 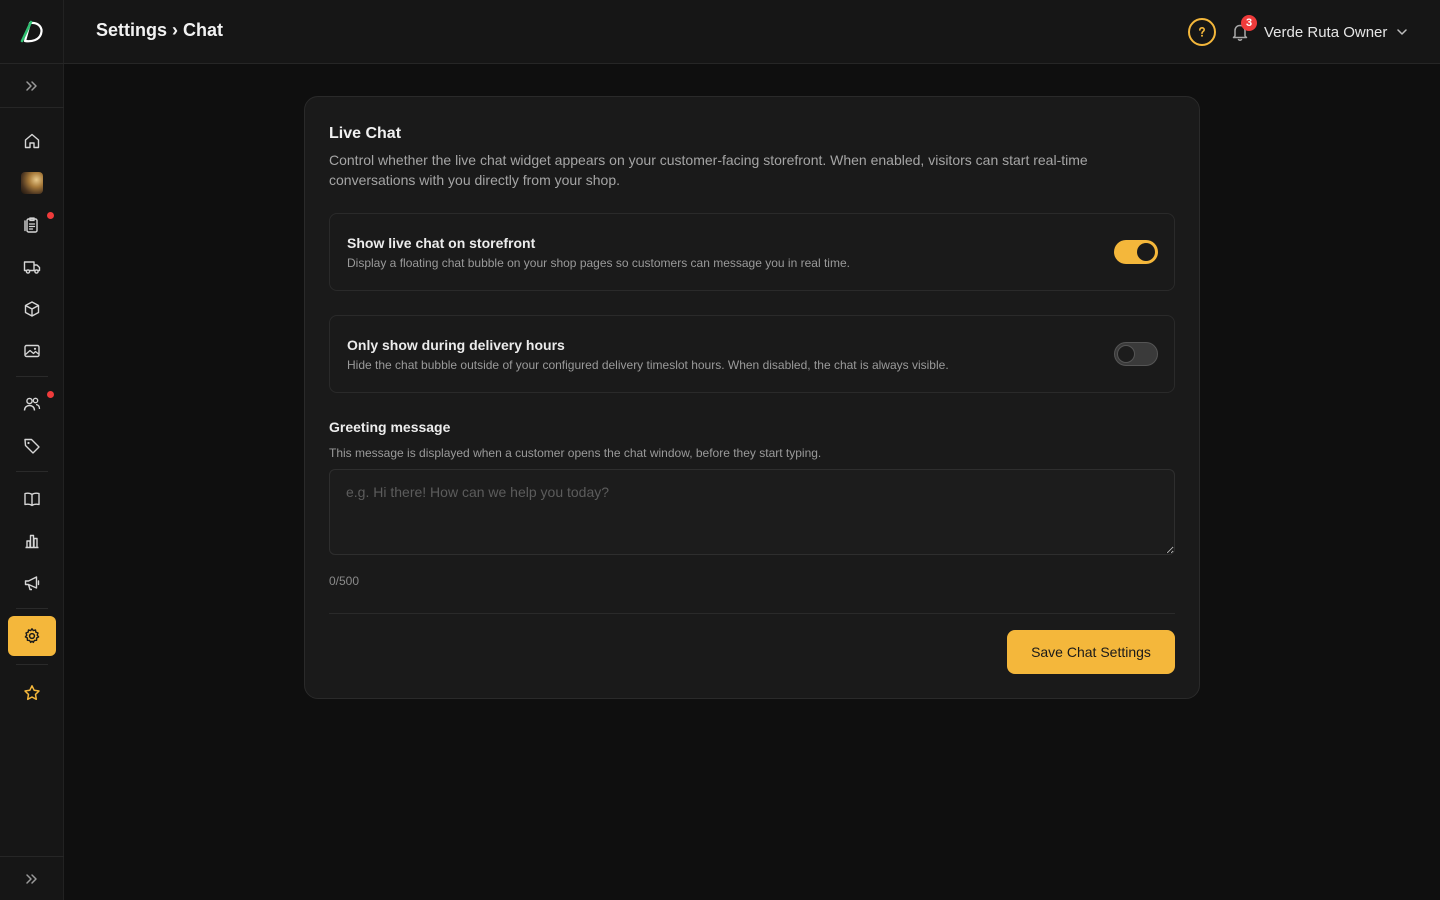 I want to click on nav-delivery, so click(x=32, y=267).